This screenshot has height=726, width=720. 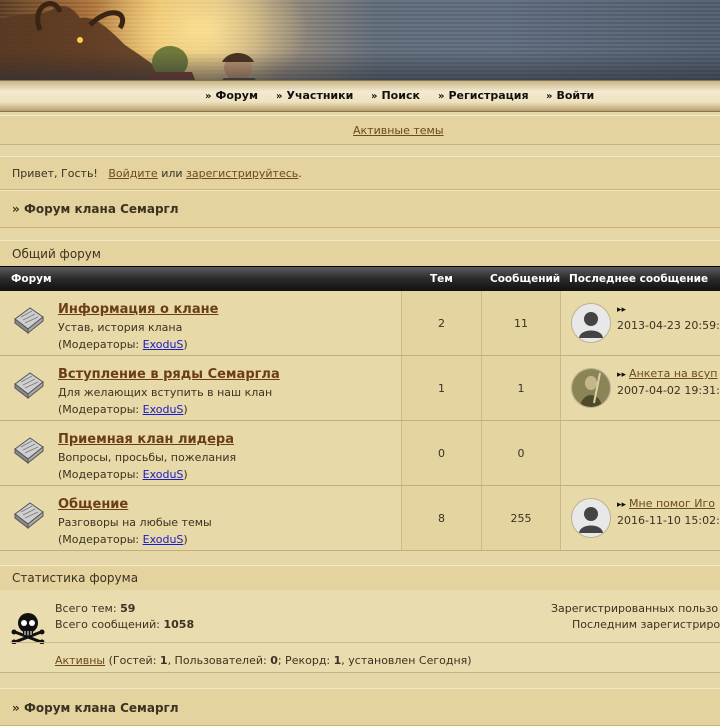 I want to click on active-topics-link: Активные темы, so click(x=398, y=130).